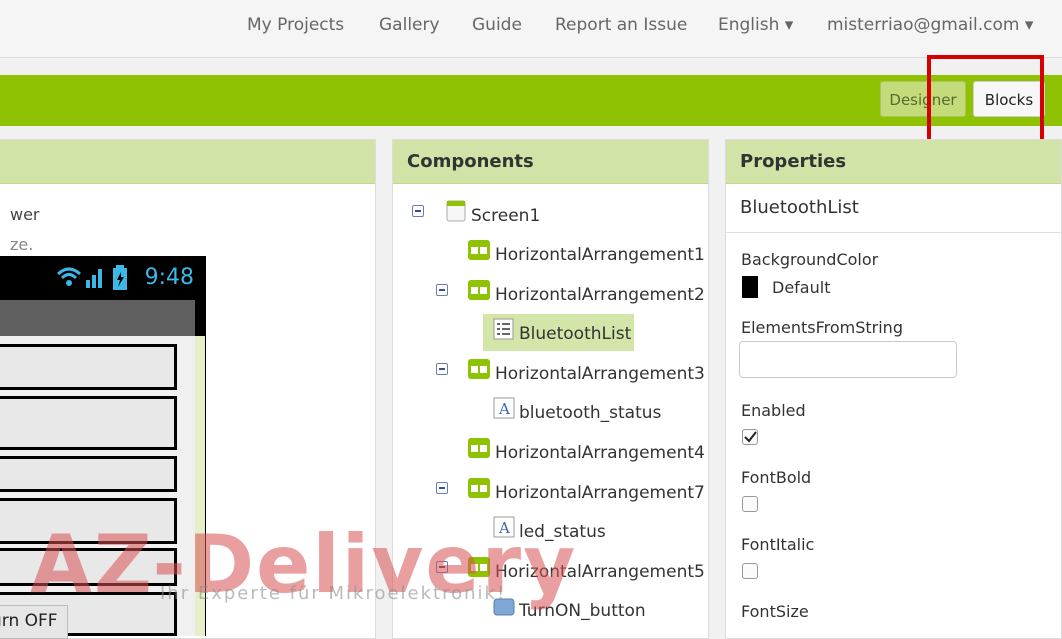 The height and width of the screenshot is (639, 1062). I want to click on fontbold-checkbox, so click(750, 504).